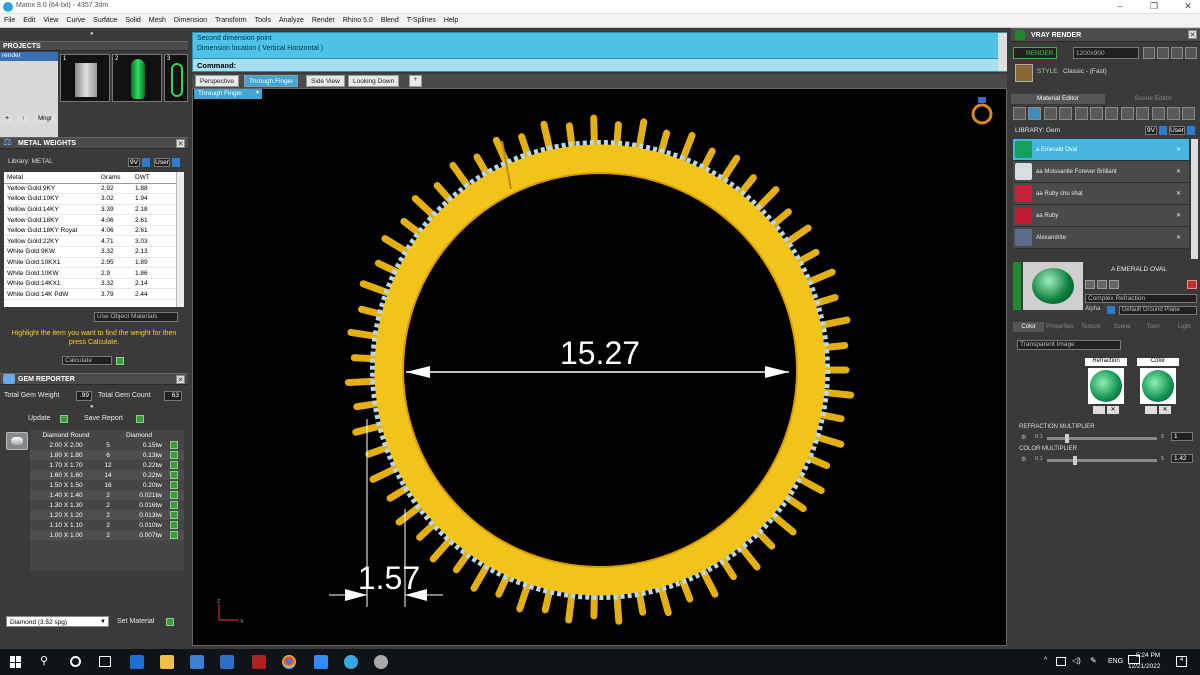 The image size is (1200, 675). I want to click on tray-chevron-icon: ^, so click(1045, 660).